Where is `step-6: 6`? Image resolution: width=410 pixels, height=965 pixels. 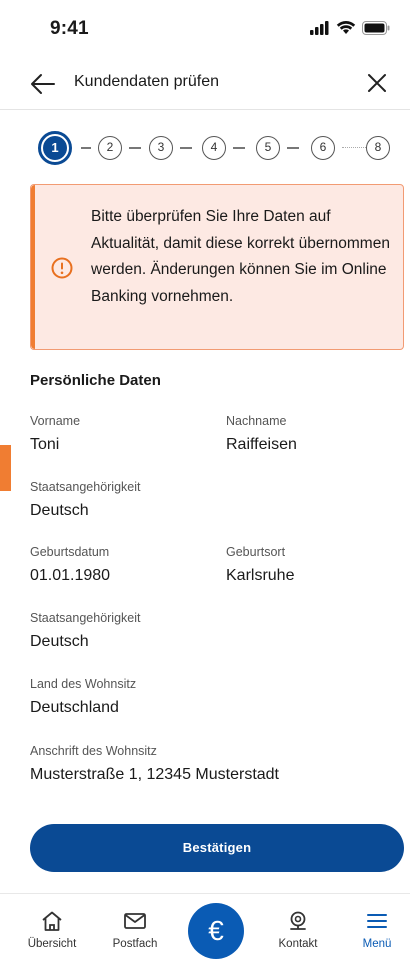
step-6: 6 is located at coordinates (323, 148).